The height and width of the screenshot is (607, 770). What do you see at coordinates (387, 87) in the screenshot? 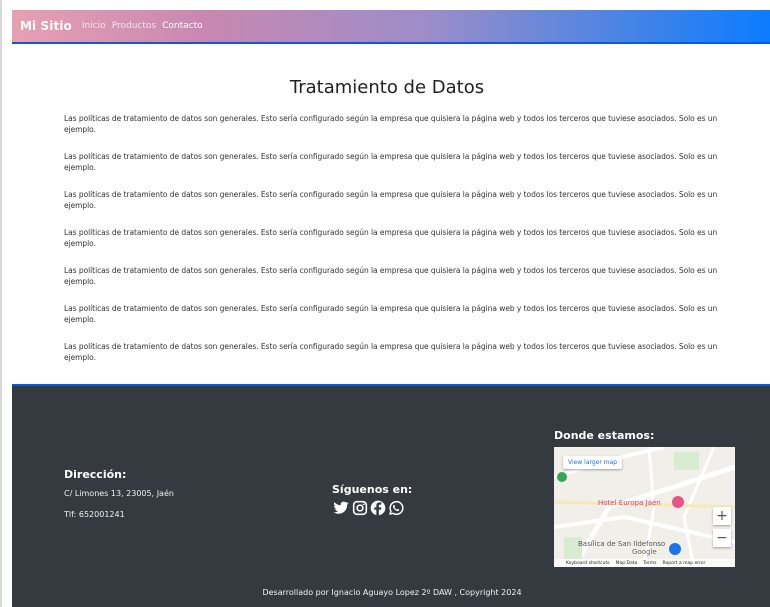
I see `page-title: Tratamiento de Datos` at bounding box center [387, 87].